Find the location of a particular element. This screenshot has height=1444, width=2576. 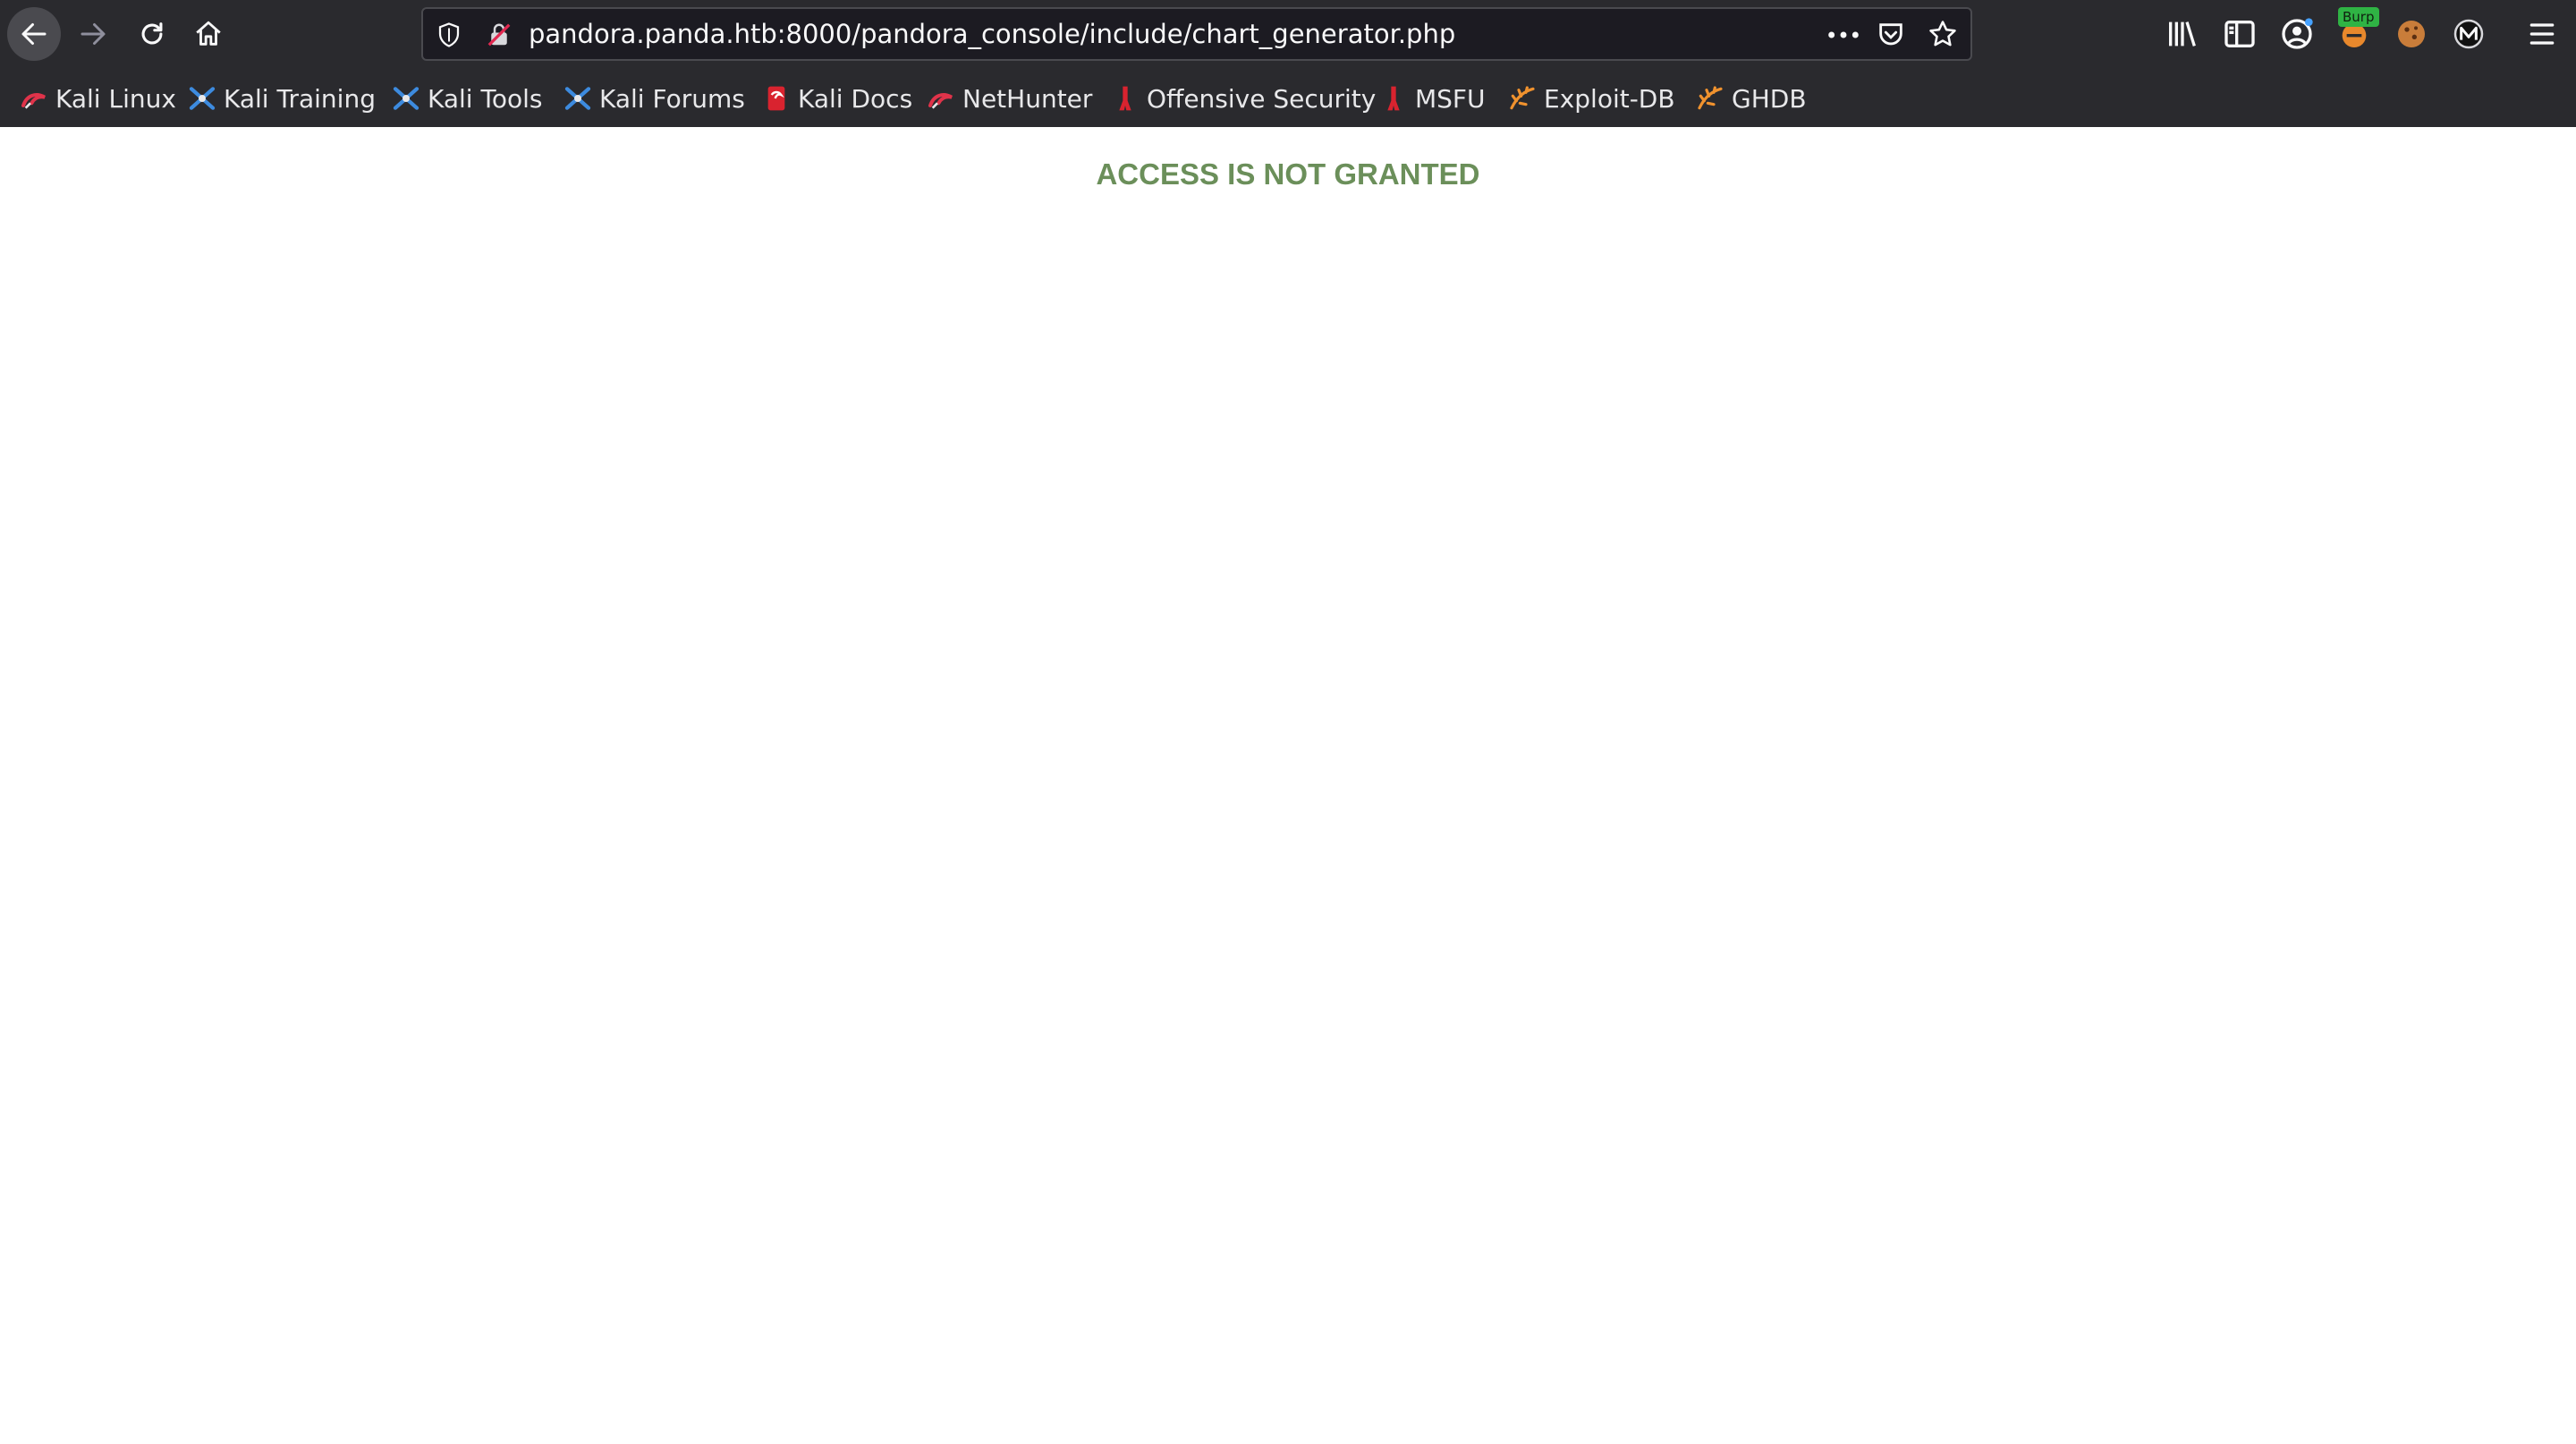

reload-button is located at coordinates (152, 34).